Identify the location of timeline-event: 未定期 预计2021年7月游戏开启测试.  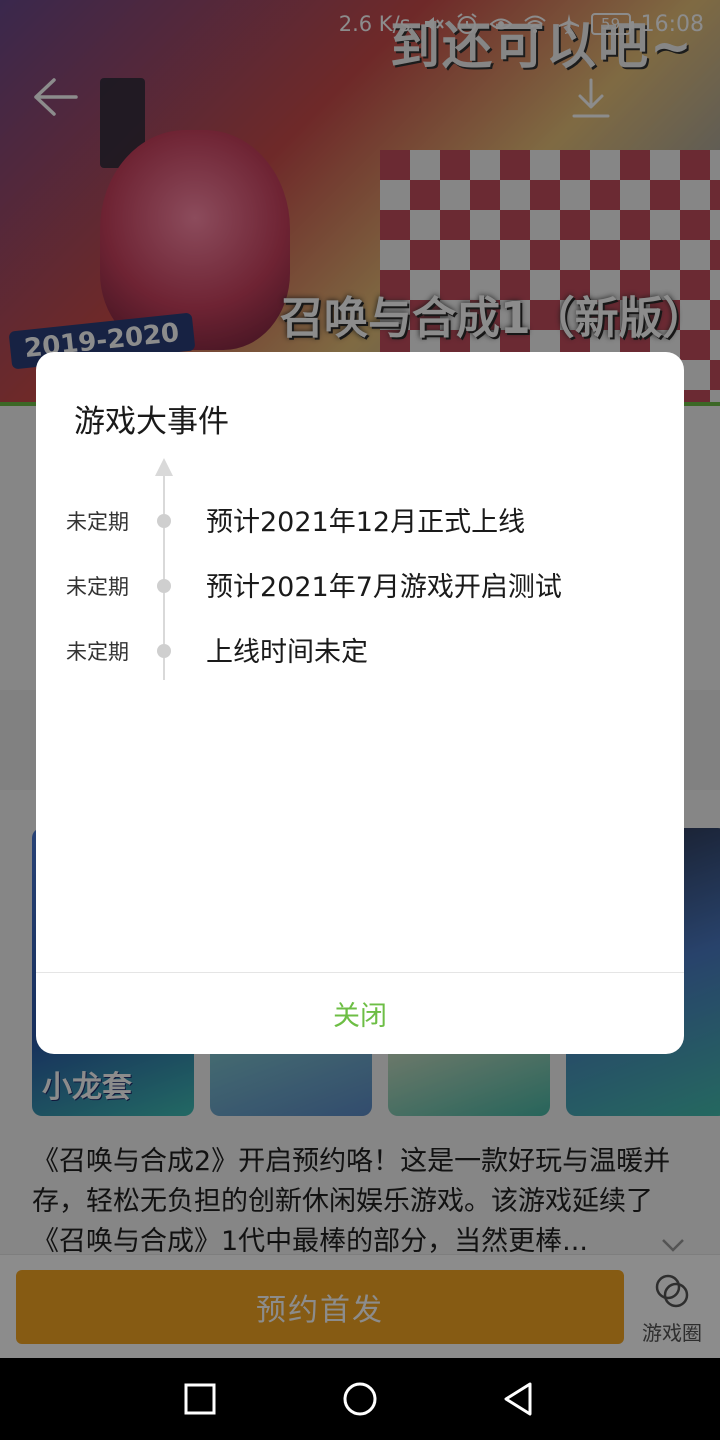
(360, 585).